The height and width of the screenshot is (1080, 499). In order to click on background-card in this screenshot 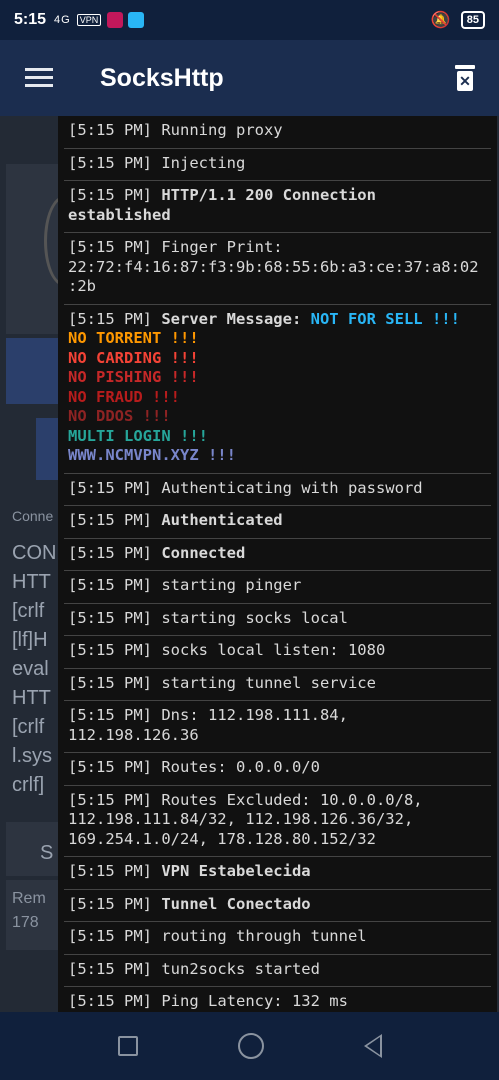, I will do `click(36, 849)`.